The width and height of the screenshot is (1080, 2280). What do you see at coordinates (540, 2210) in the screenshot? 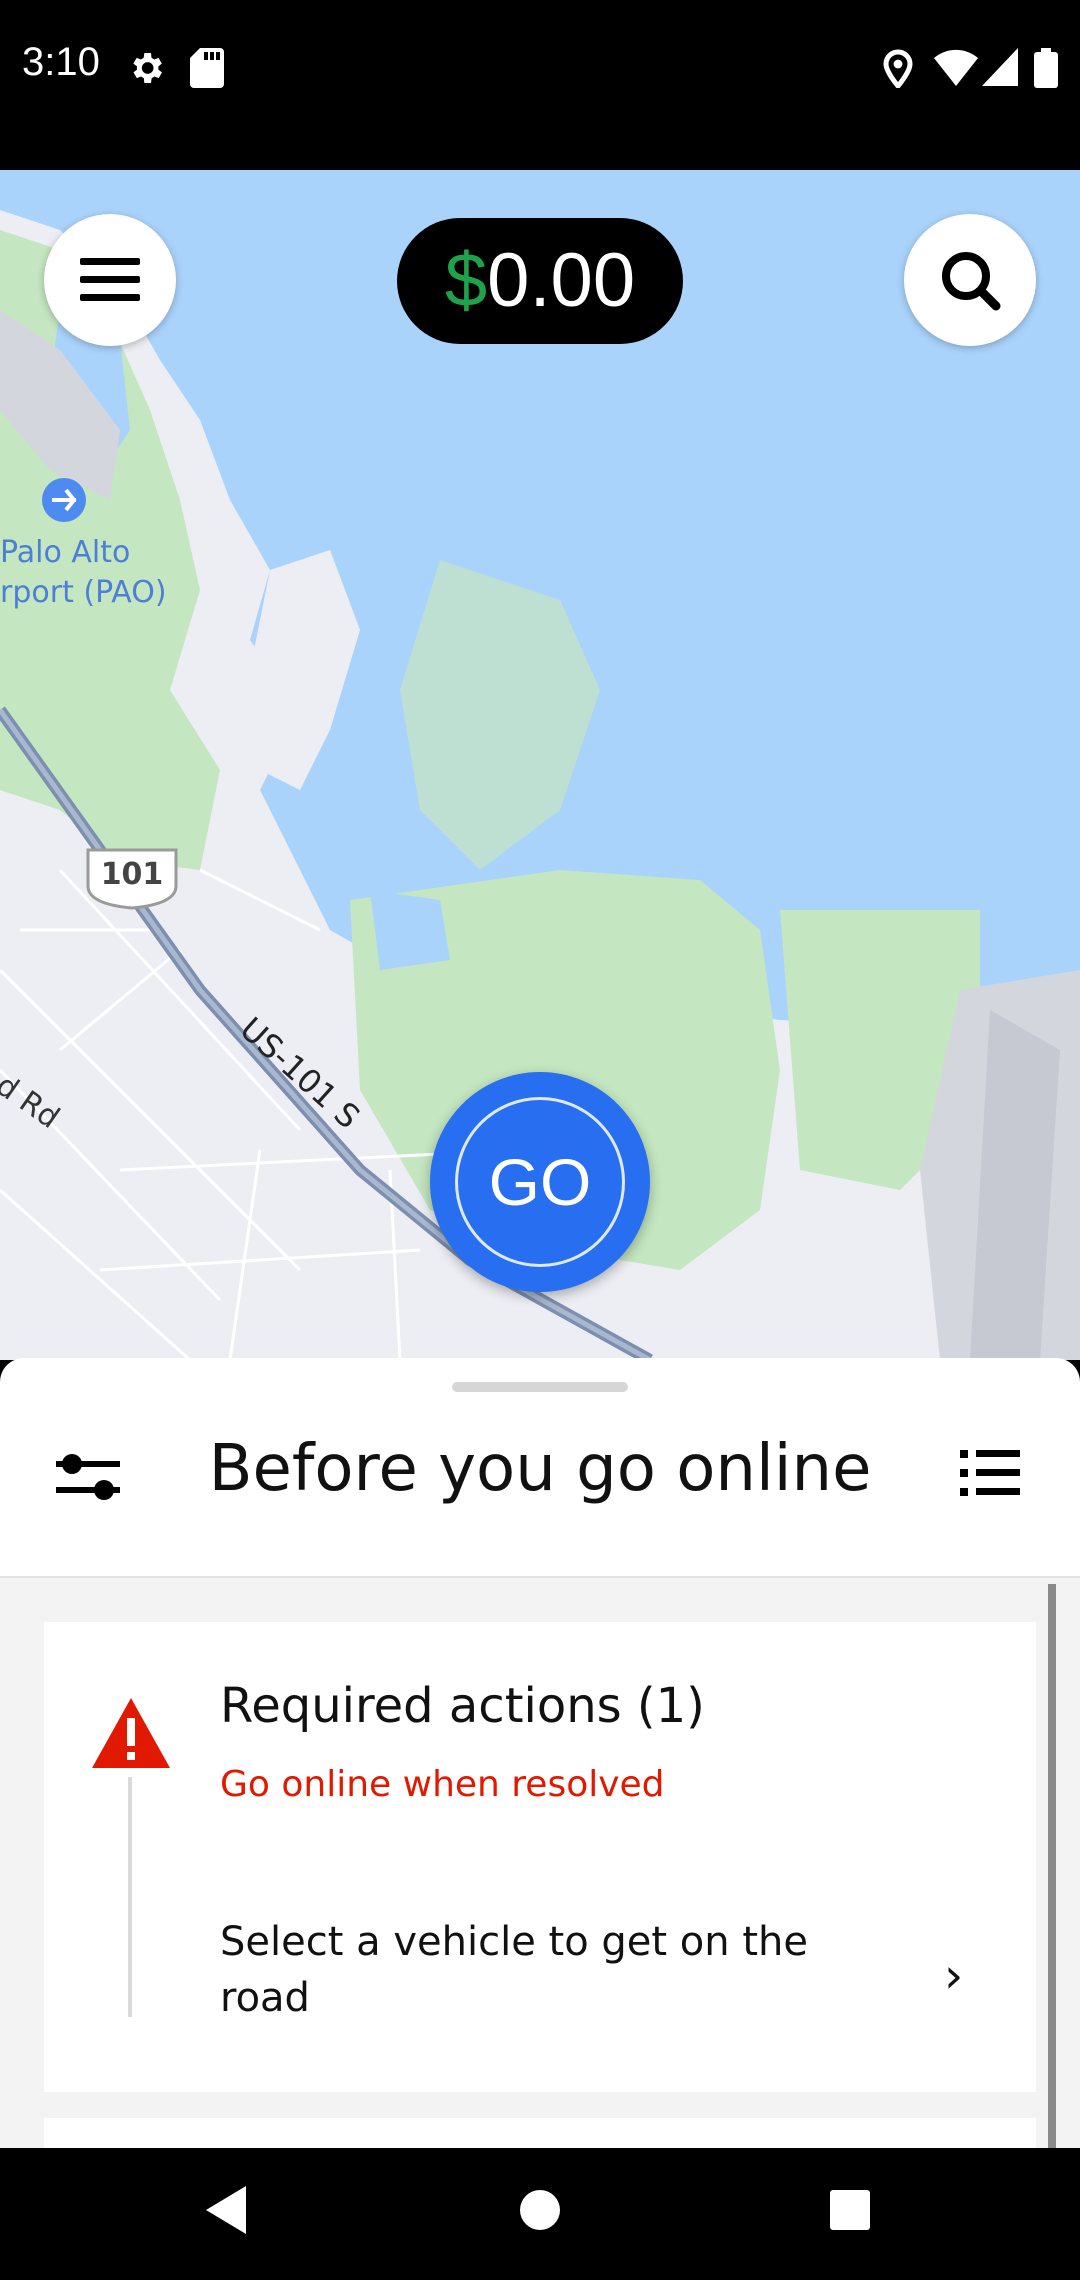
I see `home-circle-icon` at bounding box center [540, 2210].